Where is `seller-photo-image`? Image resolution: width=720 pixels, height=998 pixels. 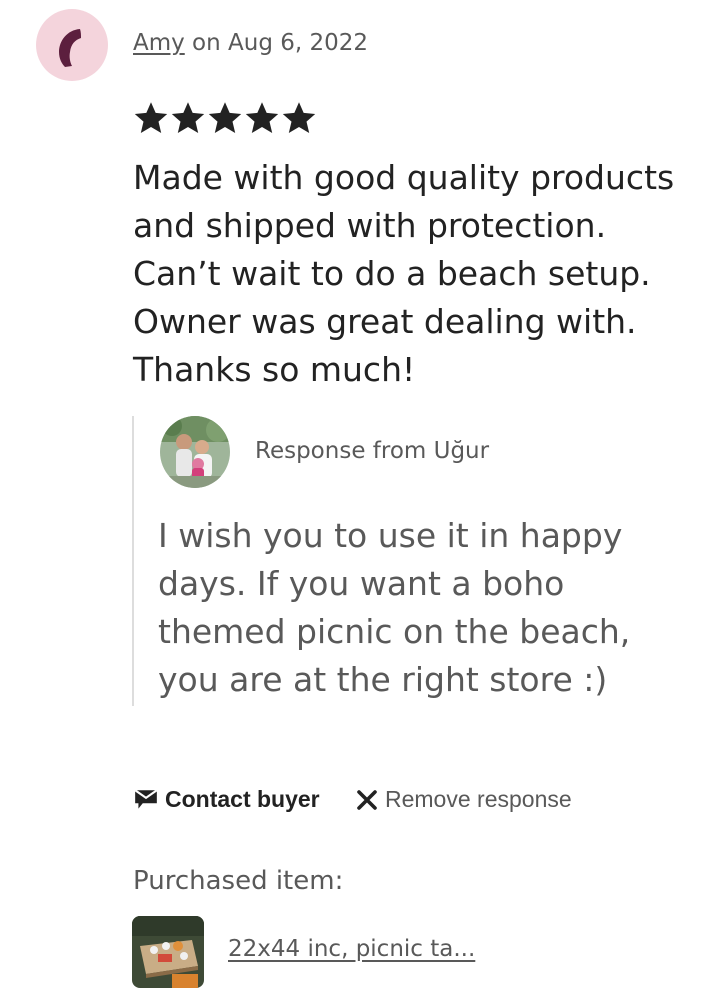
seller-photo-image is located at coordinates (195, 452).